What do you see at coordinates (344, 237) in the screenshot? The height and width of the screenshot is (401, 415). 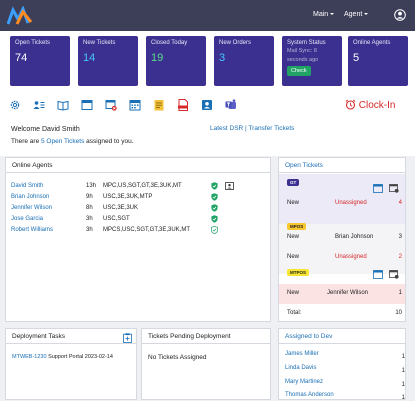 I see `ticket-row: New Brian Johnson 3` at bounding box center [344, 237].